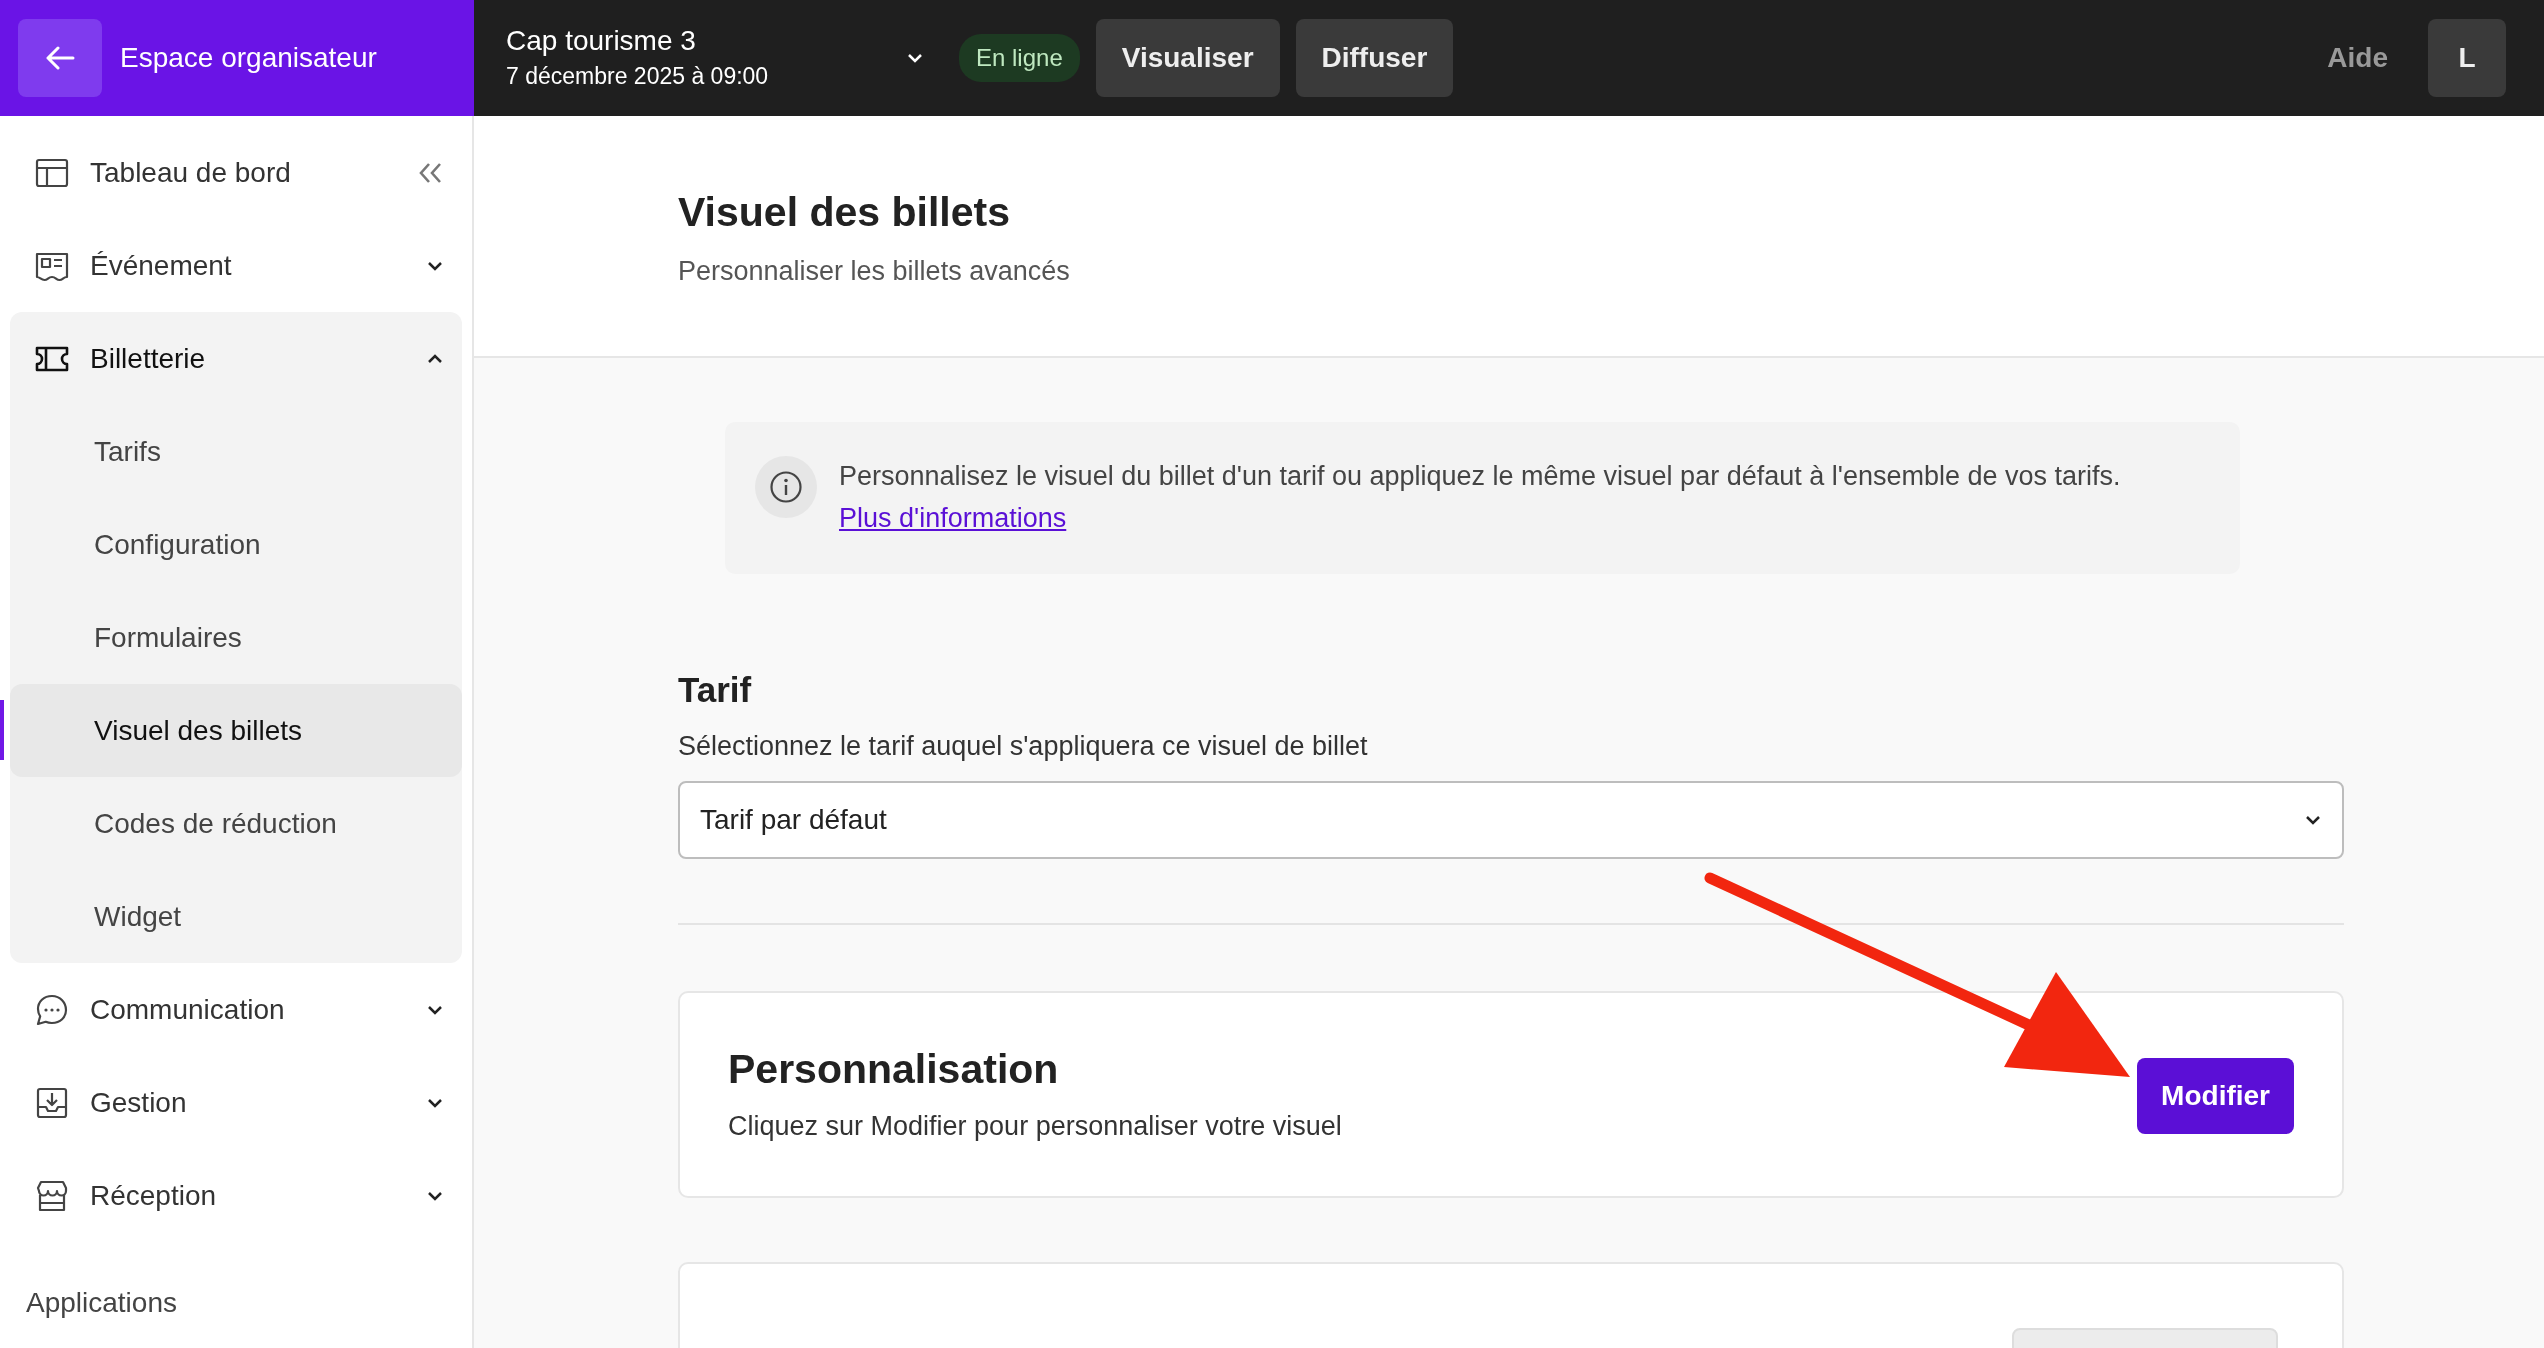  What do you see at coordinates (236, 358) in the screenshot?
I see `sidebar-item: Billetterie` at bounding box center [236, 358].